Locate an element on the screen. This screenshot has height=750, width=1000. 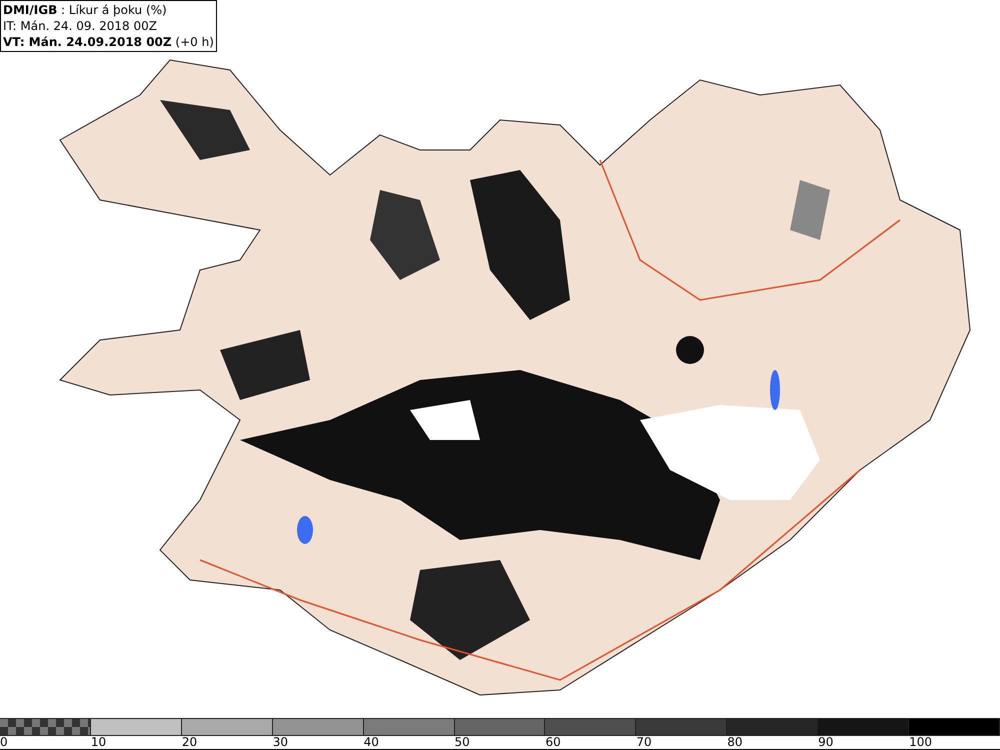
legend-tick-label: 0 is located at coordinates (4, 742).